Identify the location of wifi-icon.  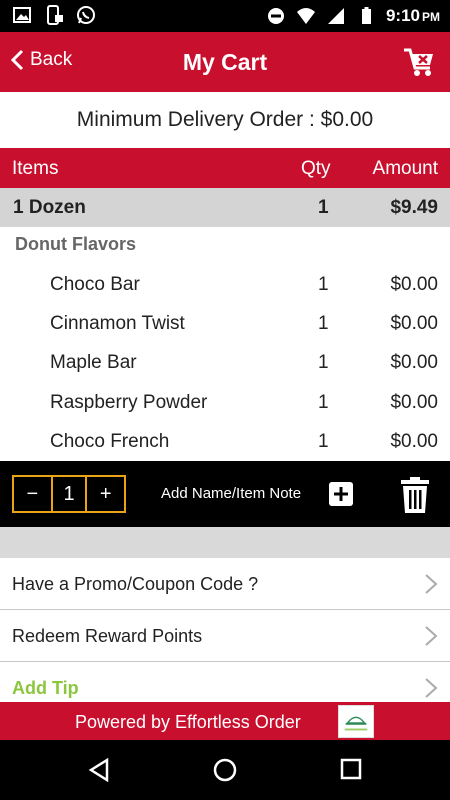
(305, 16).